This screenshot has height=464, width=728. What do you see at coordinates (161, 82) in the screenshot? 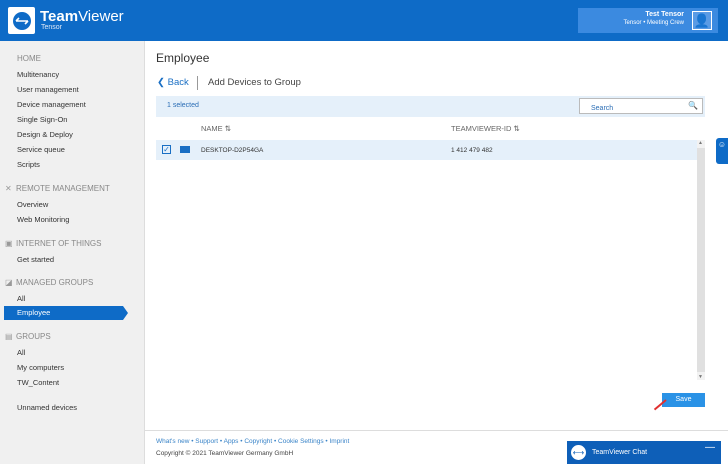
I see `chevron-left-icon: ❮` at bounding box center [161, 82].